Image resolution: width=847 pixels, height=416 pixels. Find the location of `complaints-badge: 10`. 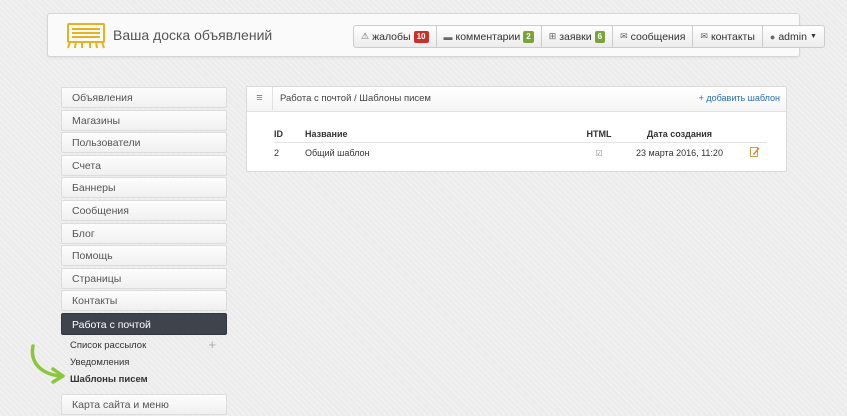

complaints-badge: 10 is located at coordinates (421, 36).